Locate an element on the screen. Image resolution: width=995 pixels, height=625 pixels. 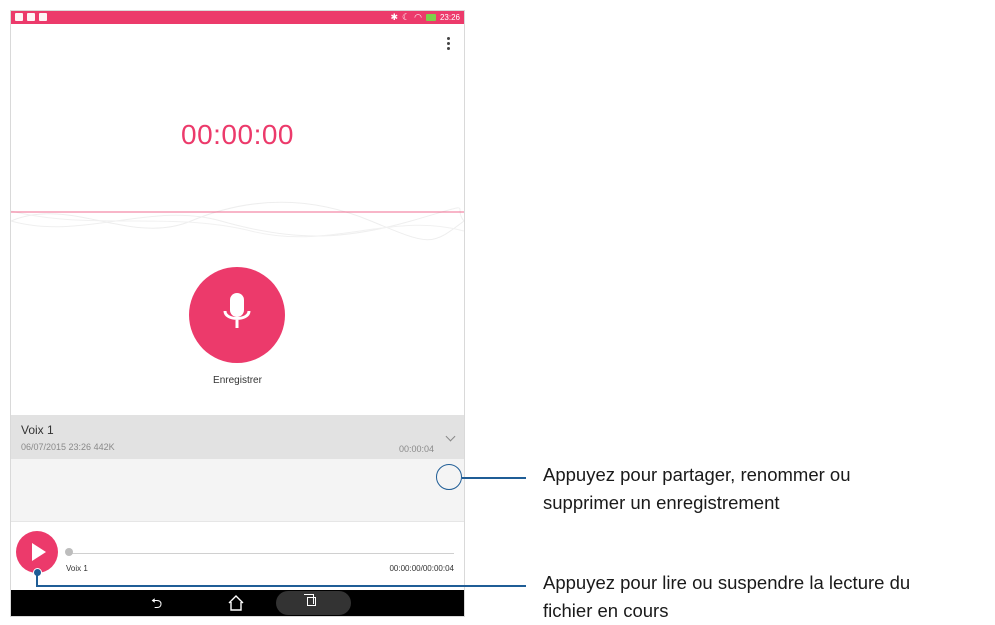
recording-timer: 00:00:00 is located at coordinates (237, 134).